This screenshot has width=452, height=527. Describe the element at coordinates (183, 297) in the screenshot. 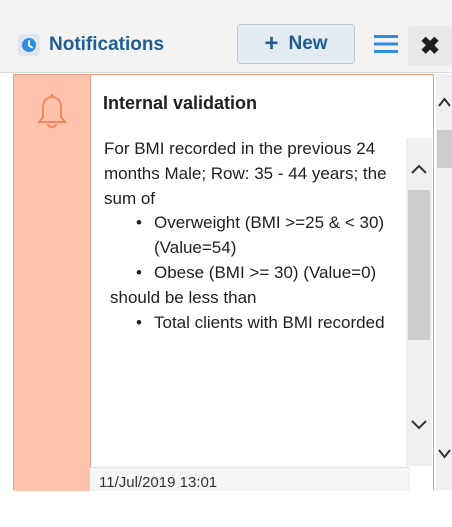

I see `message-condition: should be less than` at that location.